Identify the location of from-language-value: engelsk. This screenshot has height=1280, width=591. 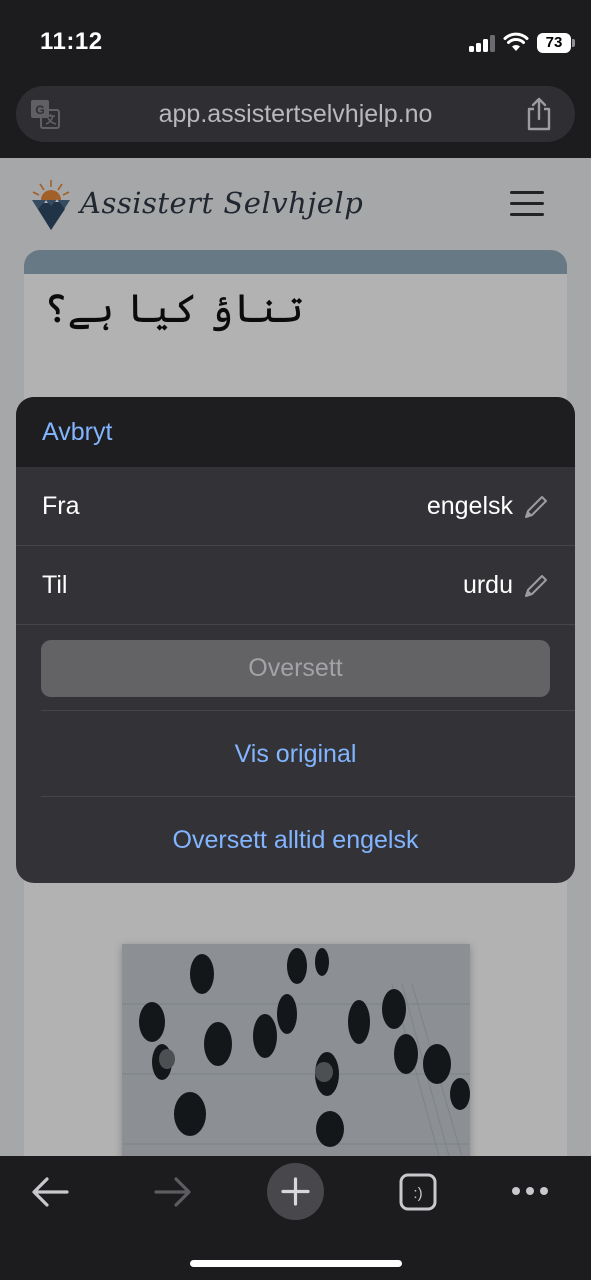
(470, 506).